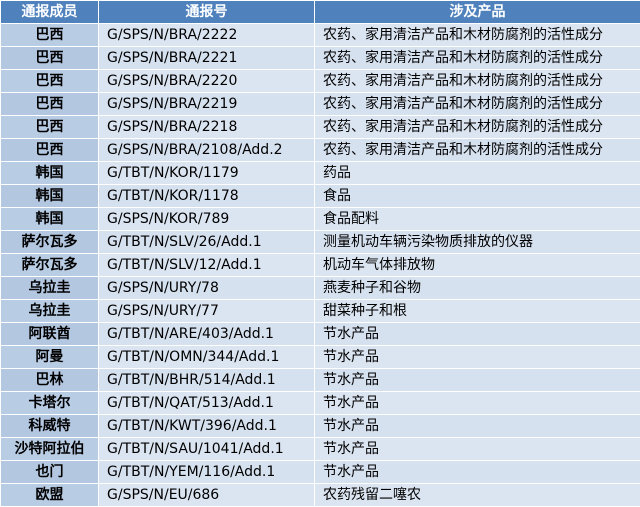  I want to click on table-row: 巴林G/TBT/N/BHR/514/Add.1节水产品, so click(320, 380).